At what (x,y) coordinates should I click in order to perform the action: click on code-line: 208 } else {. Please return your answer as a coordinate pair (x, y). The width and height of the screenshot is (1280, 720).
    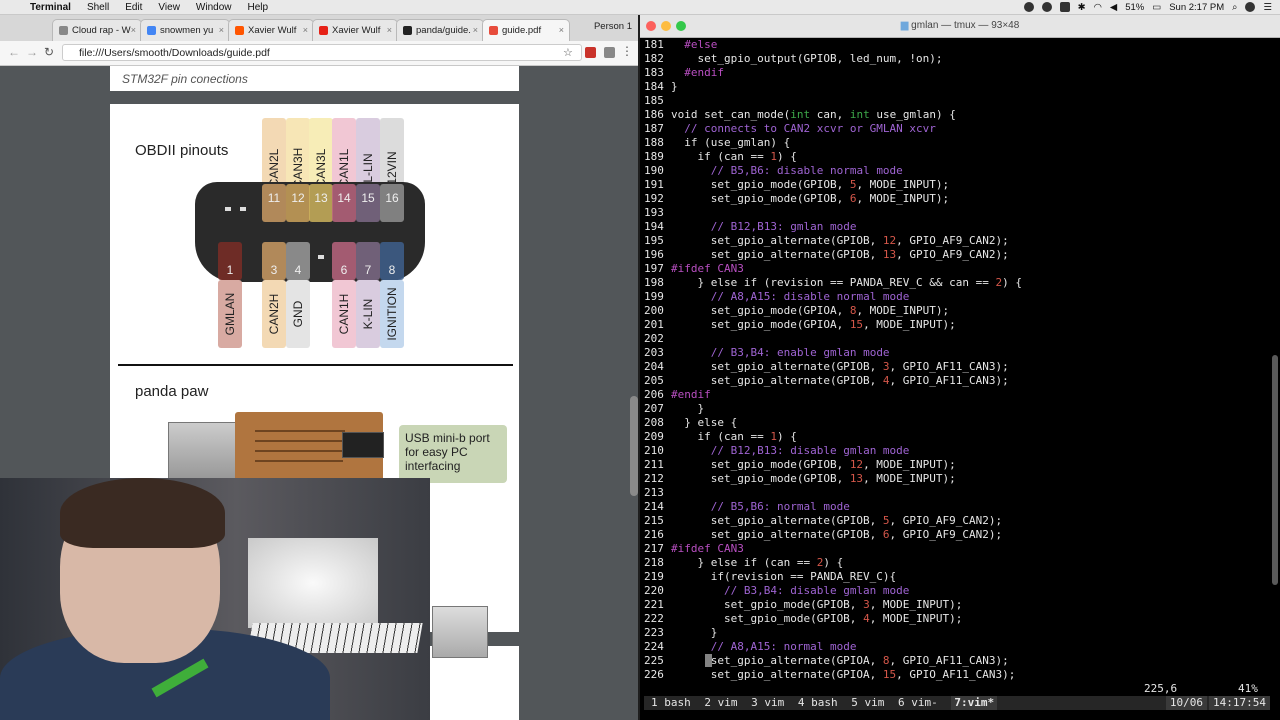
    Looking at the image, I should click on (691, 422).